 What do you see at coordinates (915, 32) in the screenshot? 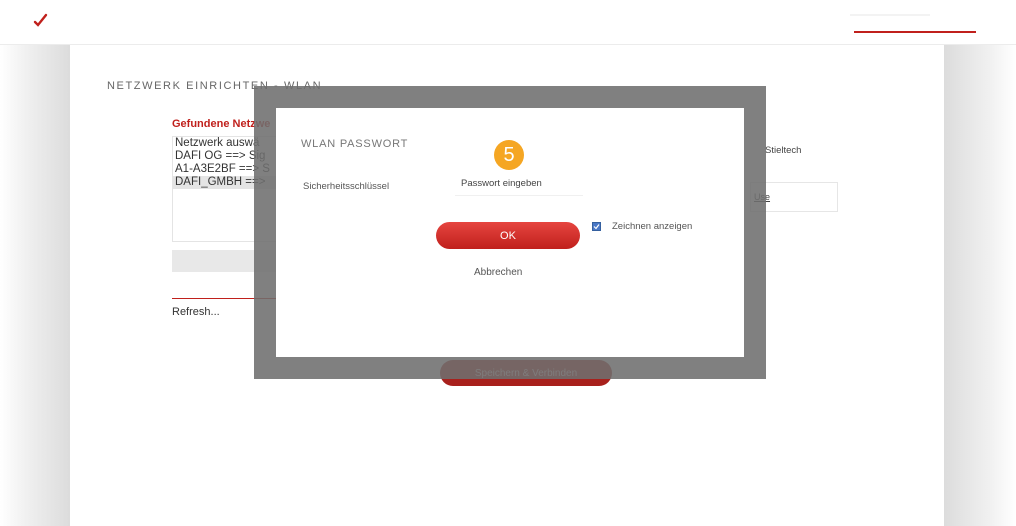
I see `header-accent-line` at bounding box center [915, 32].